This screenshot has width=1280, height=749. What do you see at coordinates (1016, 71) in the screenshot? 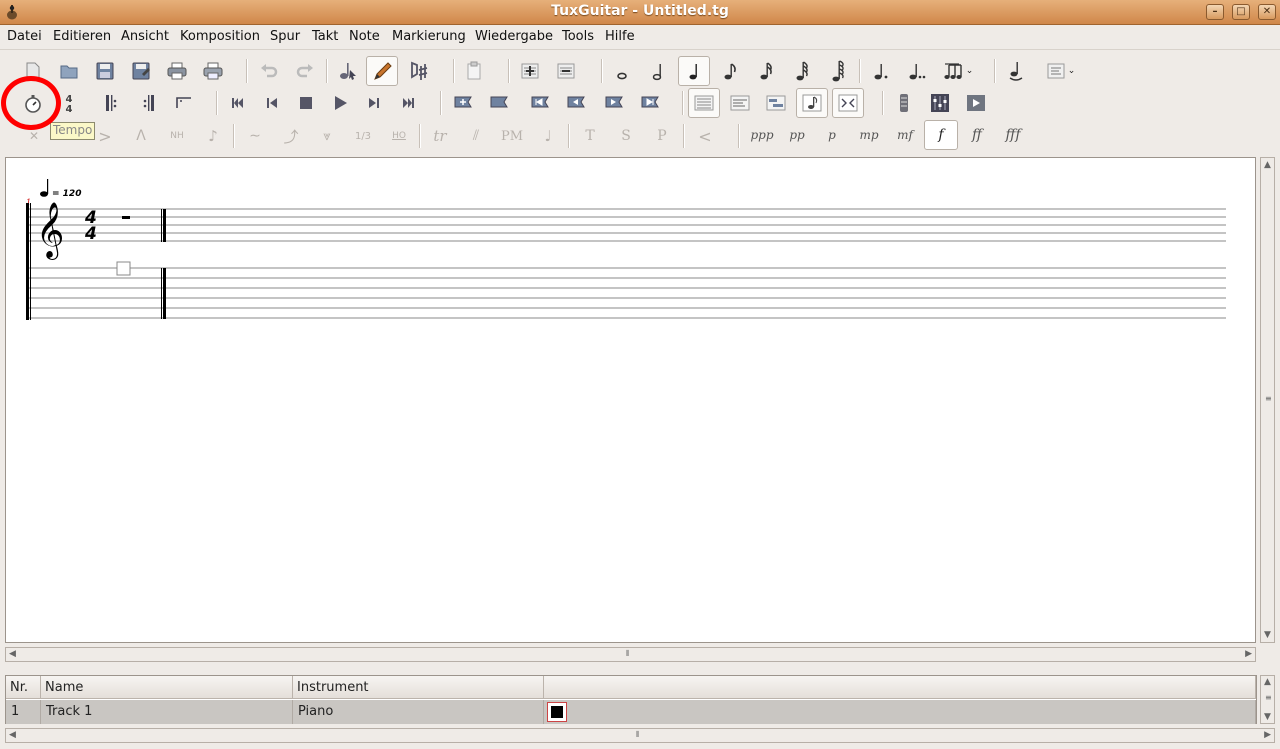
I see `tied-note-button` at bounding box center [1016, 71].